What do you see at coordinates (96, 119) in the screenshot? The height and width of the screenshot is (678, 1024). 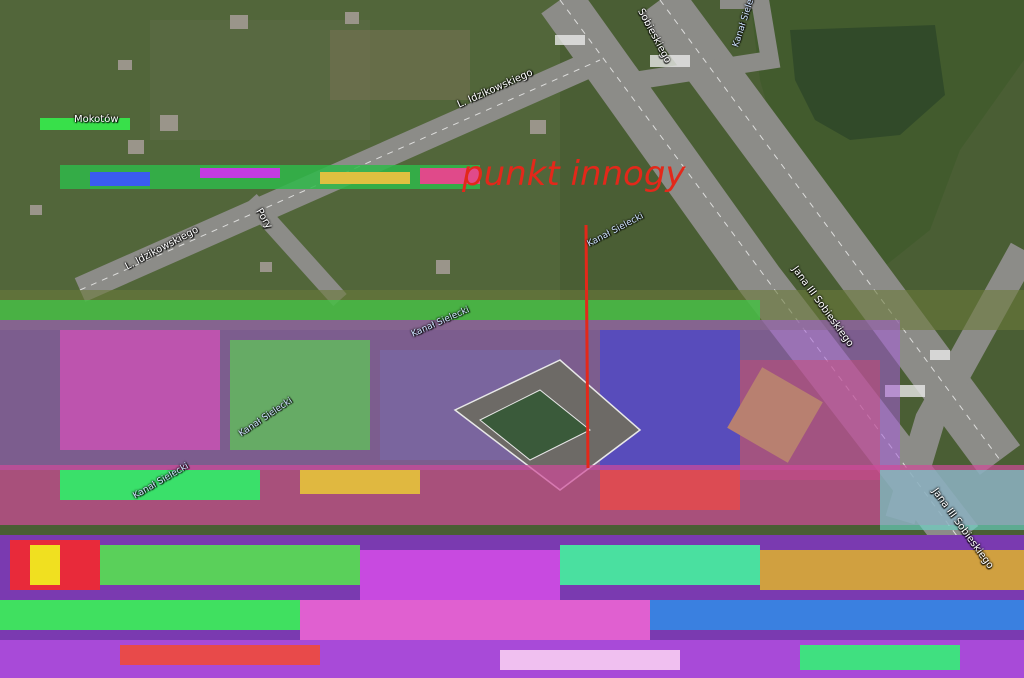 I see `label-district-mokotow: Mokotów` at bounding box center [96, 119].